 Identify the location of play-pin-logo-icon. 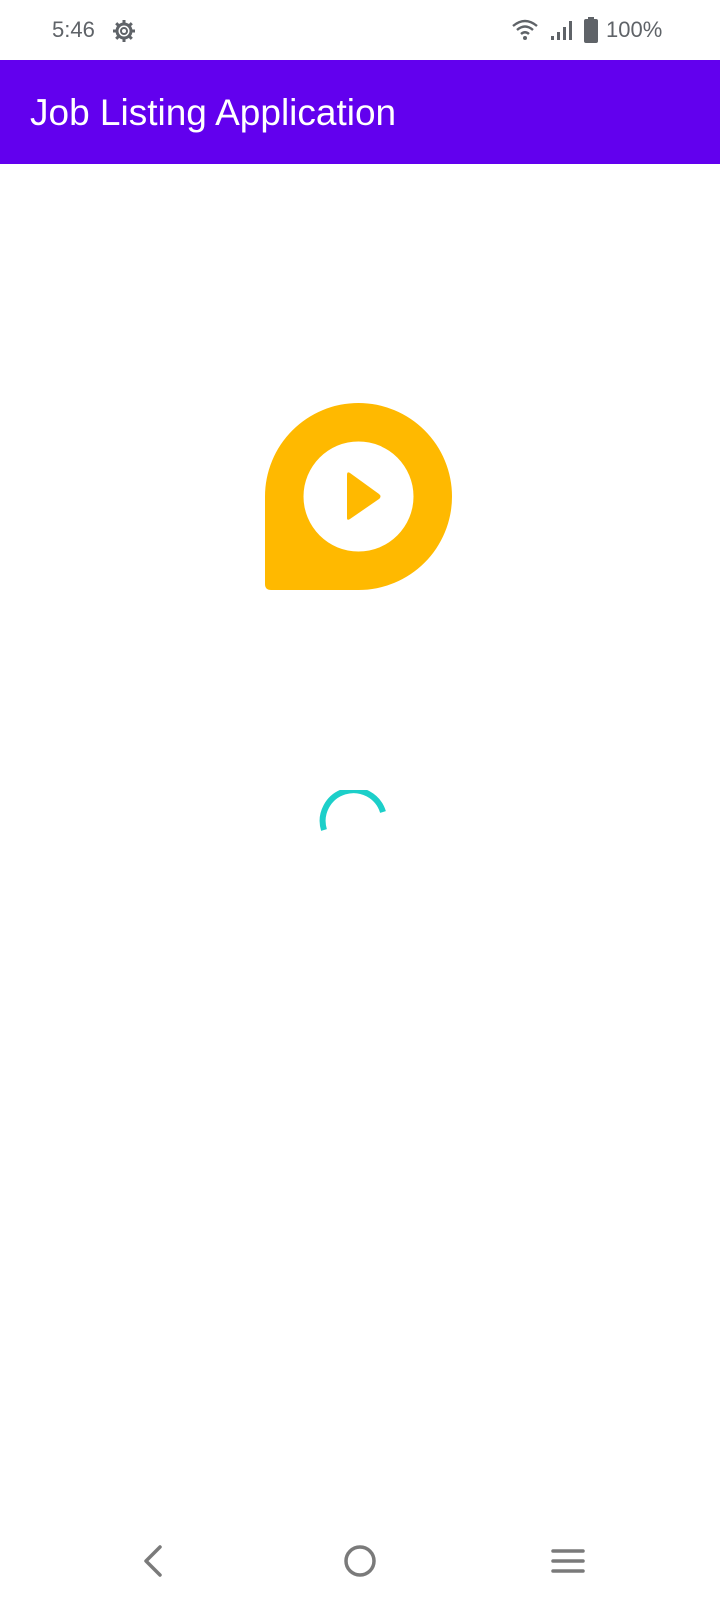
(358, 496).